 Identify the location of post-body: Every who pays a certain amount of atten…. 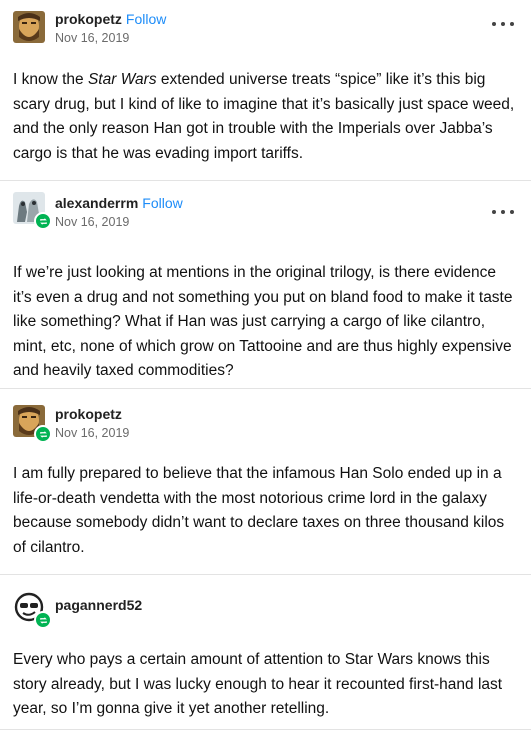
(258, 684).